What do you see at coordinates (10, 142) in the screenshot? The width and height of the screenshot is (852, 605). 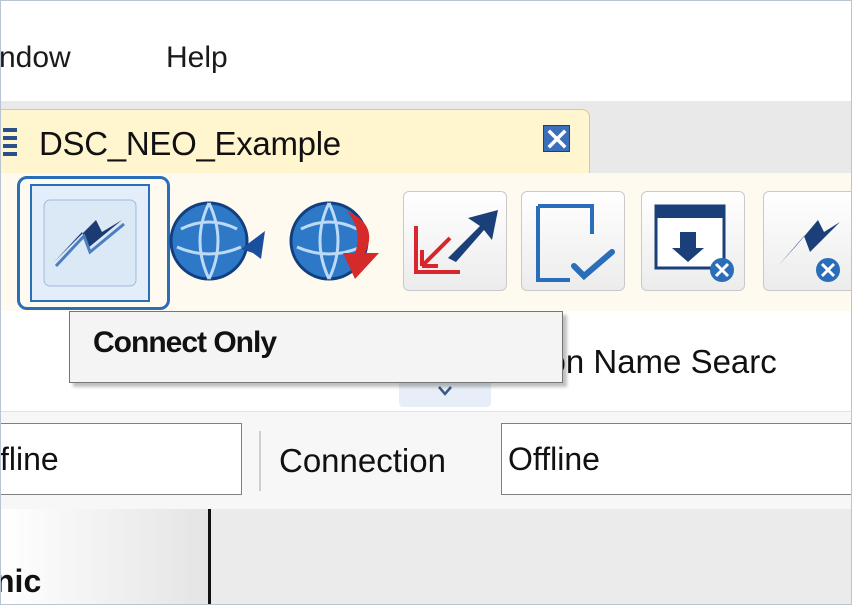 I see `document-icon` at bounding box center [10, 142].